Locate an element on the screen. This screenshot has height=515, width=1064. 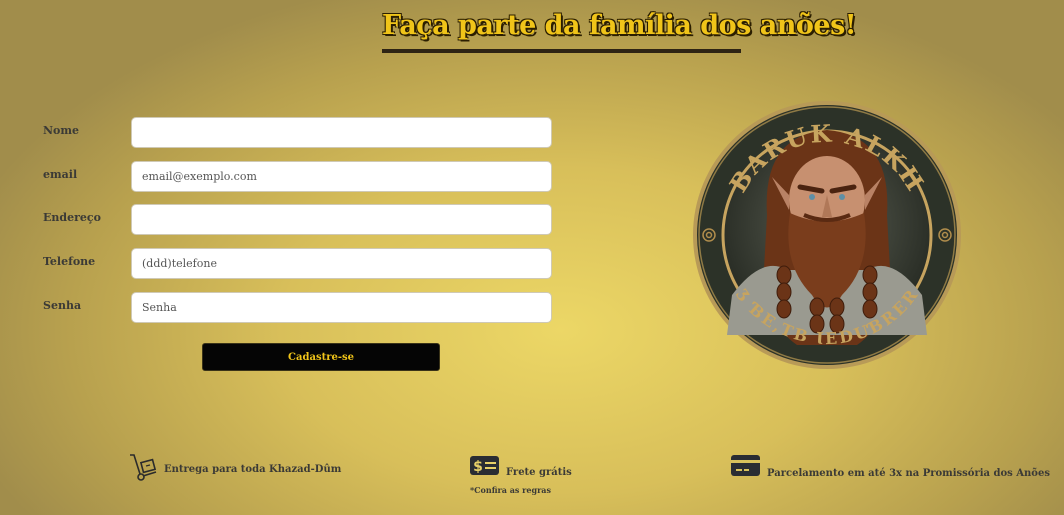
feature-delivery: Entrega para toda Khazad-Dûm is located at coordinates (234, 469).